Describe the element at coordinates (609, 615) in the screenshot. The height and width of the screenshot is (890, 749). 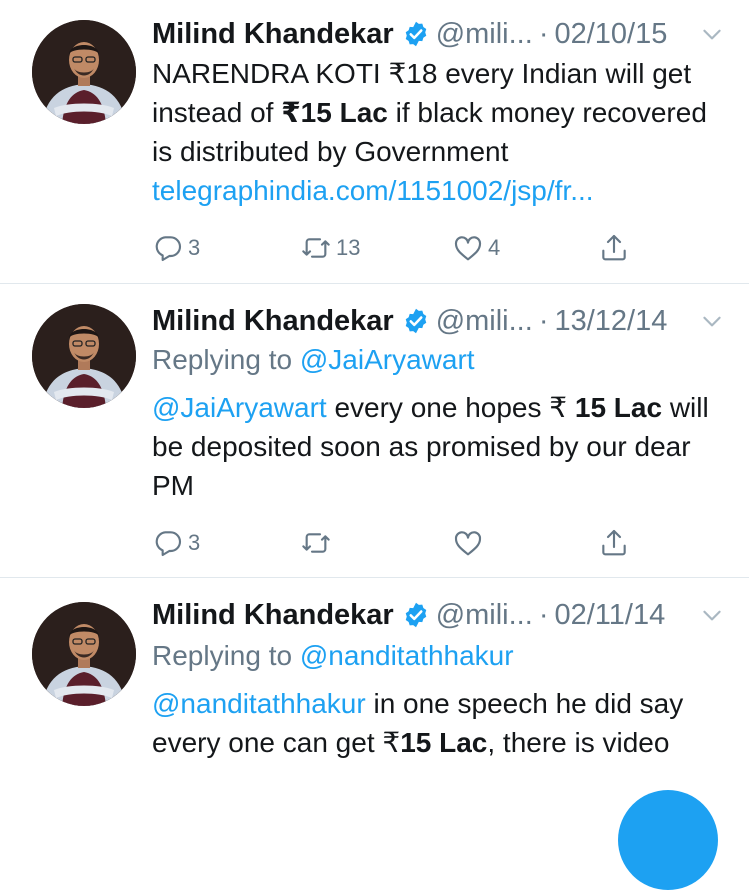
I see `tweet-date: 02/11/14` at that location.